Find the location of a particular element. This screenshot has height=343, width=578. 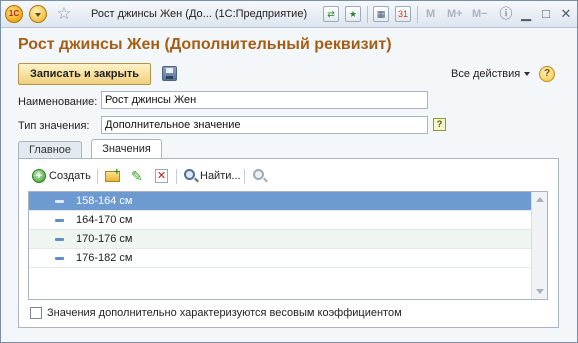

close-icon: ✕ is located at coordinates (566, 14).